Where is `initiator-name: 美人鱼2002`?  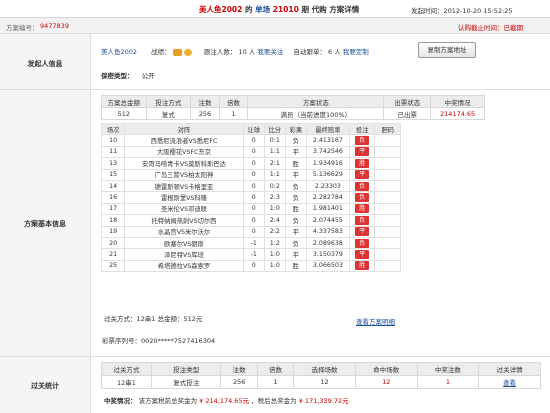
initiator-name: 美人鱼2002 is located at coordinates (119, 52).